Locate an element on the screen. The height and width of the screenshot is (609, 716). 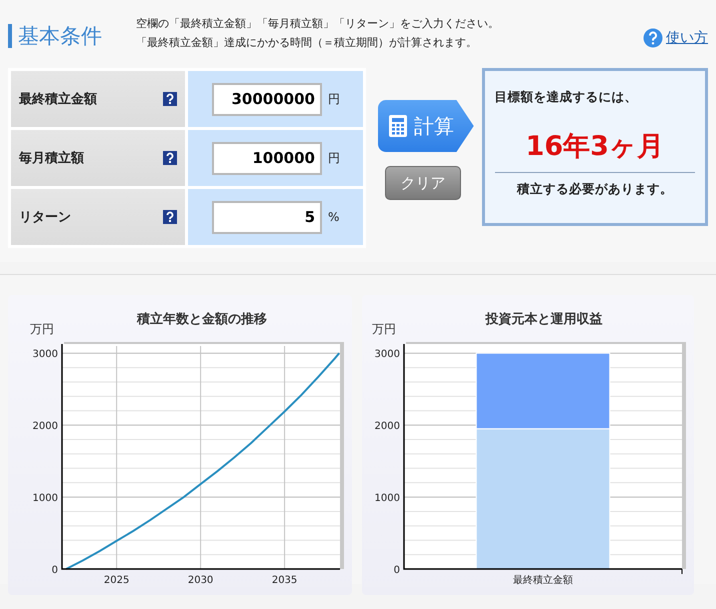
instruction-text: 空欄の「最終積立金額」「毎月積立額」「リターン」をご入力ください。 is located at coordinates (318, 24).